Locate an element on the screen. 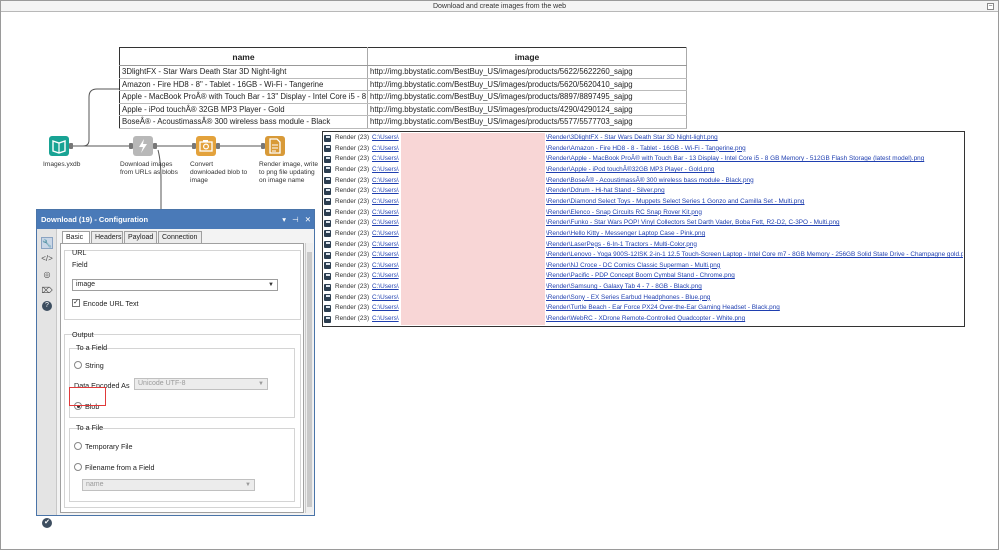  column-header-name: name is located at coordinates (243, 56).